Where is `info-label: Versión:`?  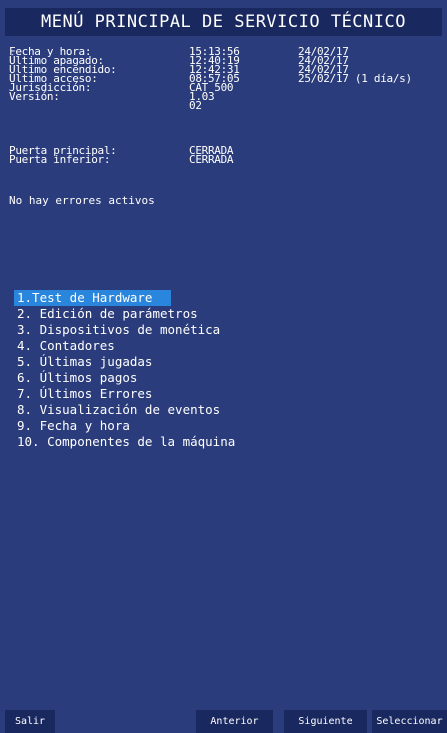
info-label: Versión: is located at coordinates (34, 96).